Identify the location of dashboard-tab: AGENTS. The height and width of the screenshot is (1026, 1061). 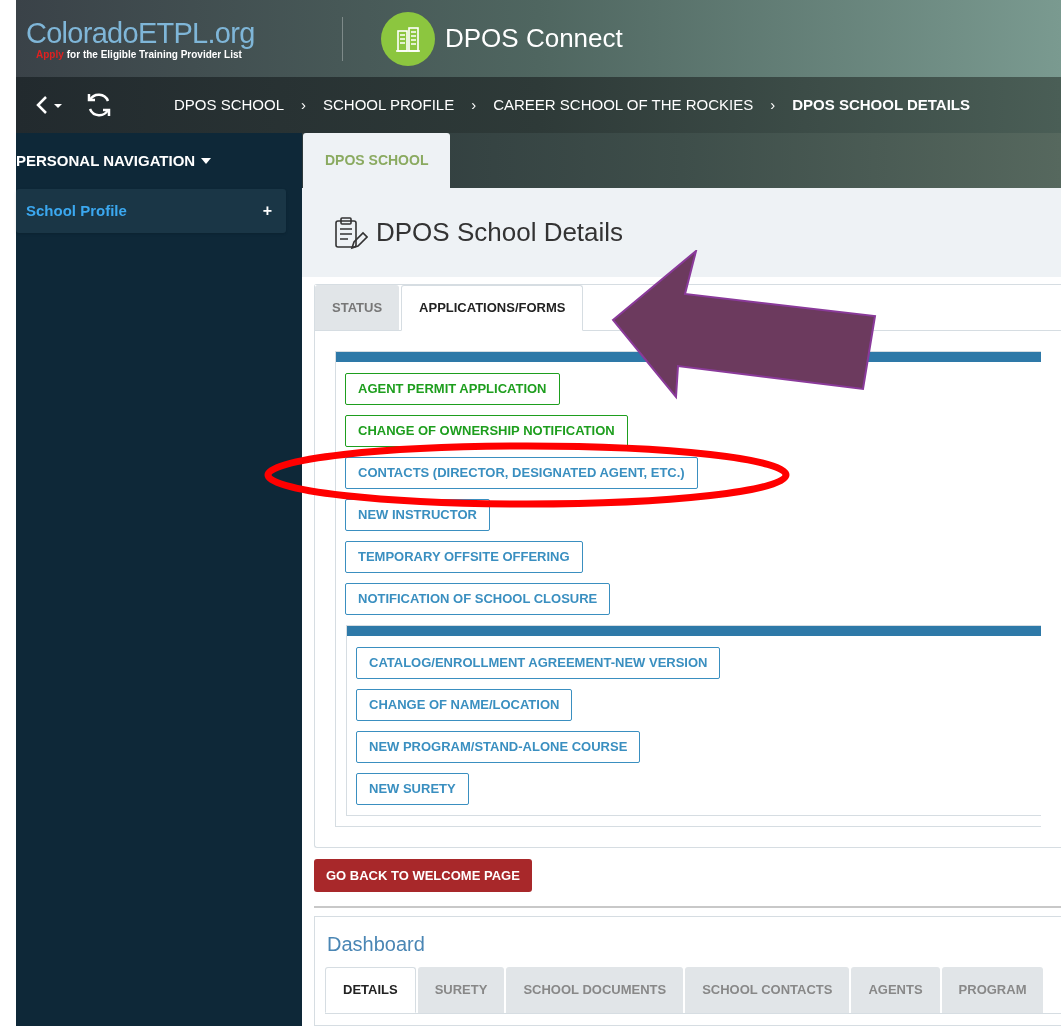
(895, 990).